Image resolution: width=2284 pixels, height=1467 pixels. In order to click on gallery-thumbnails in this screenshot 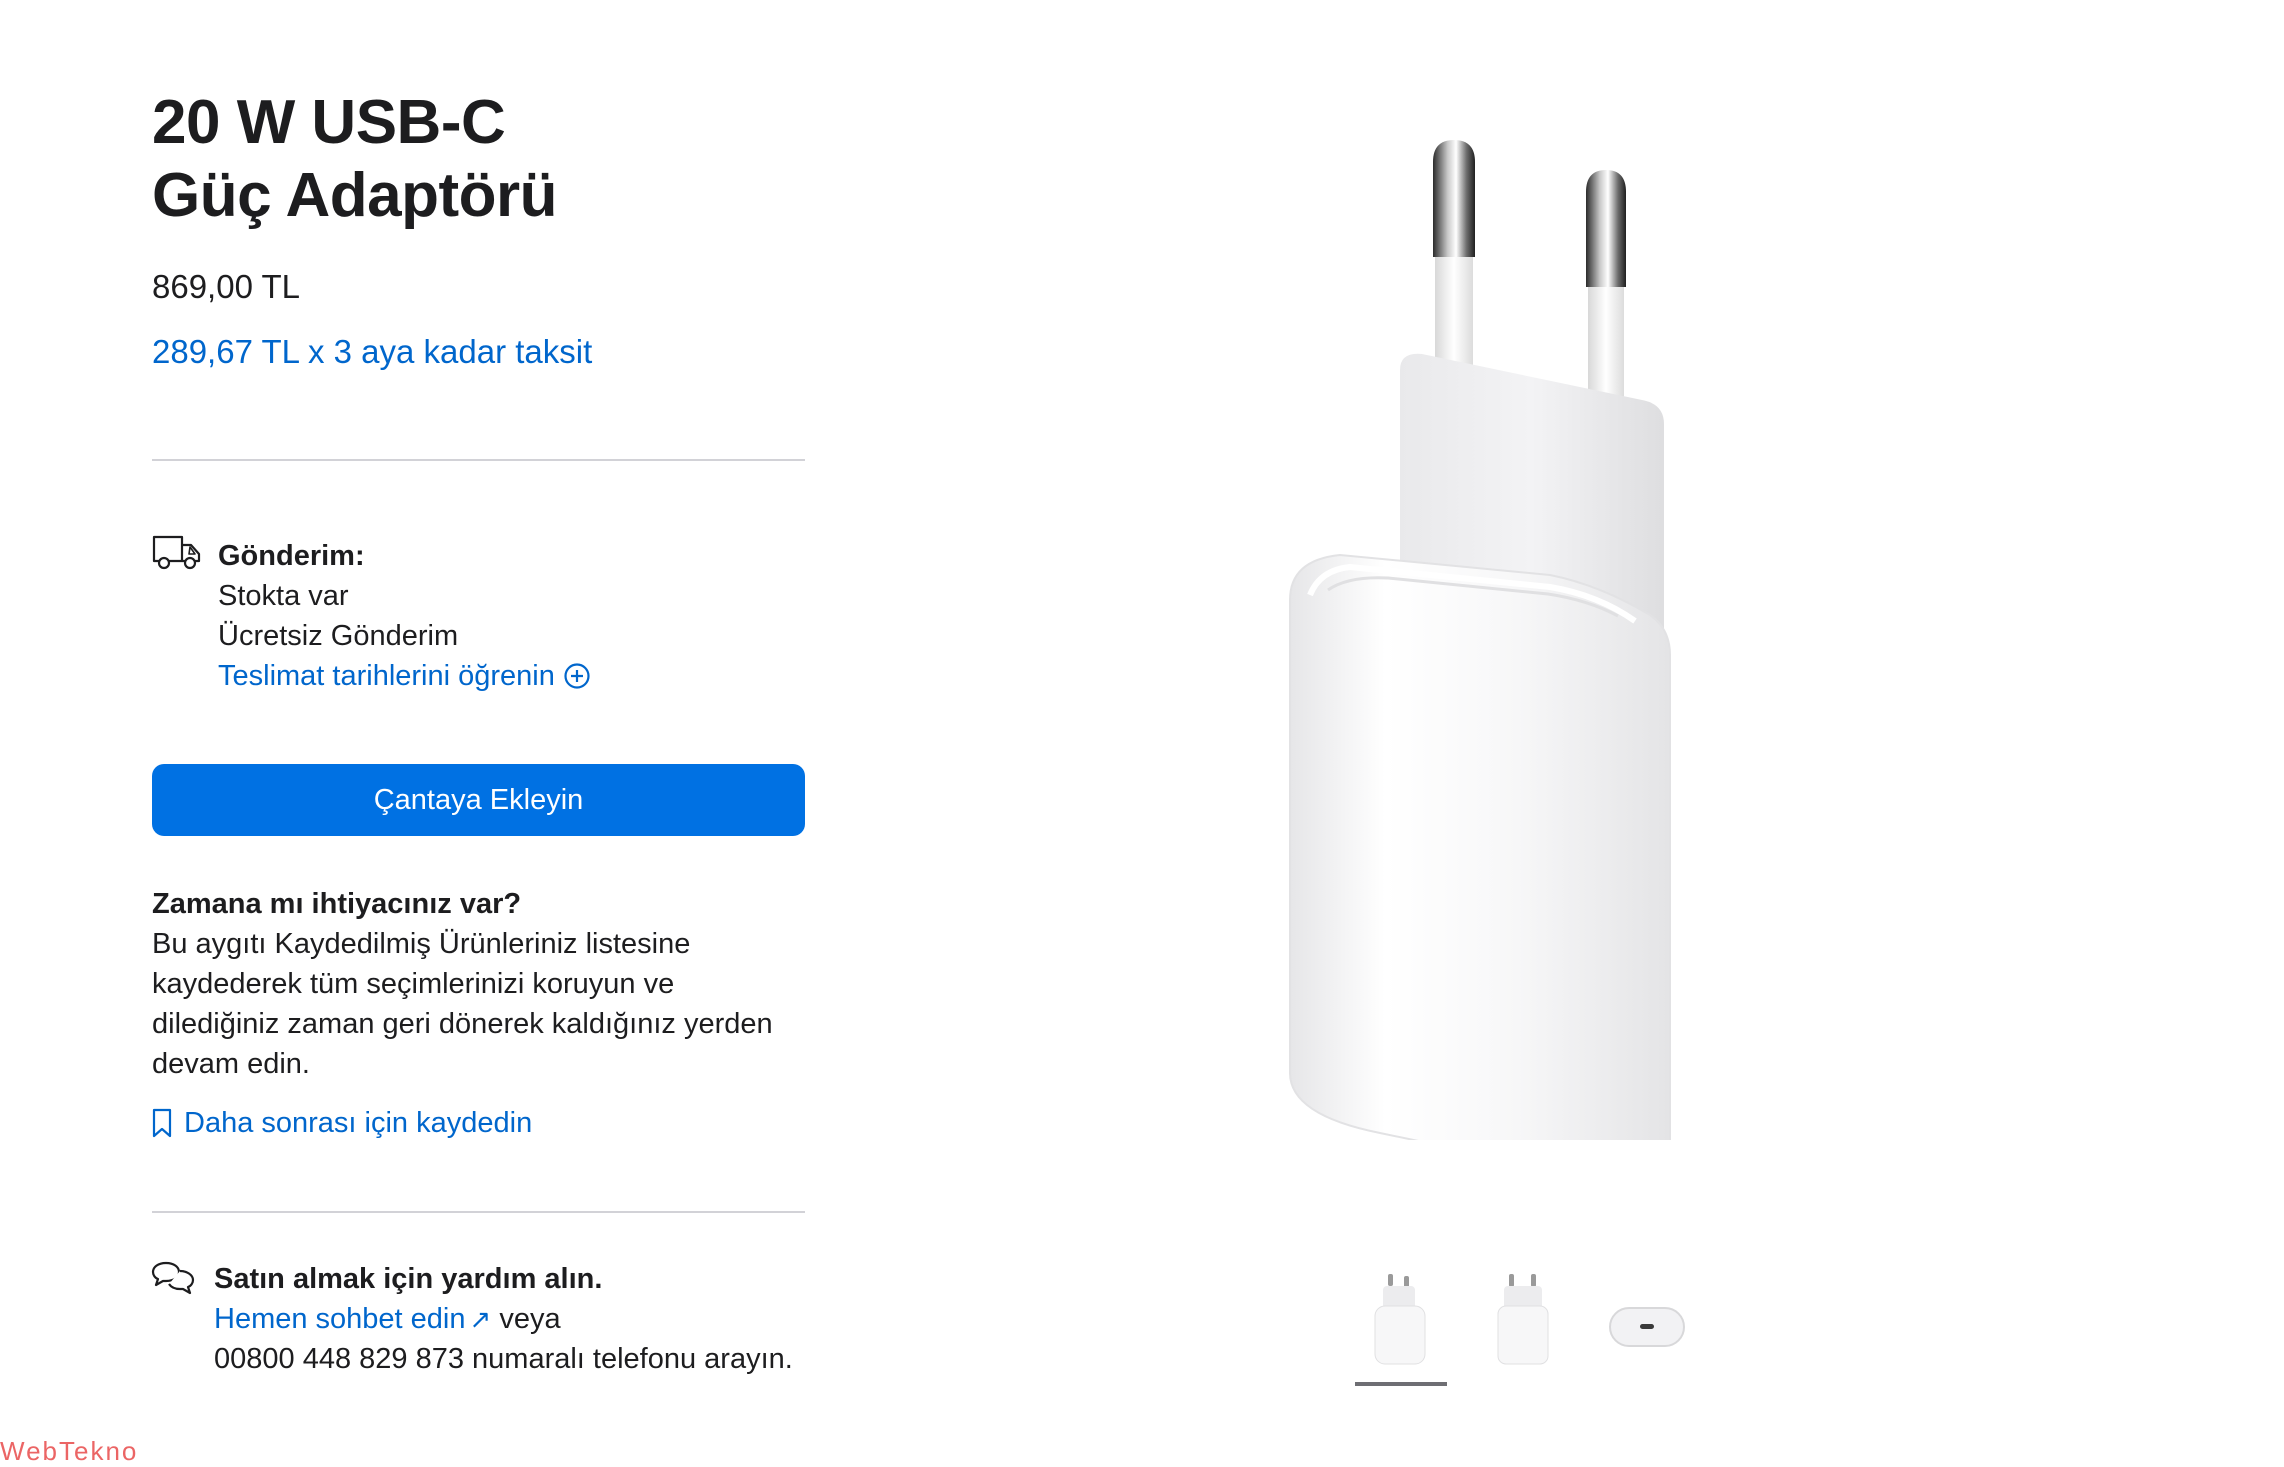, I will do `click(1520, 1332)`.